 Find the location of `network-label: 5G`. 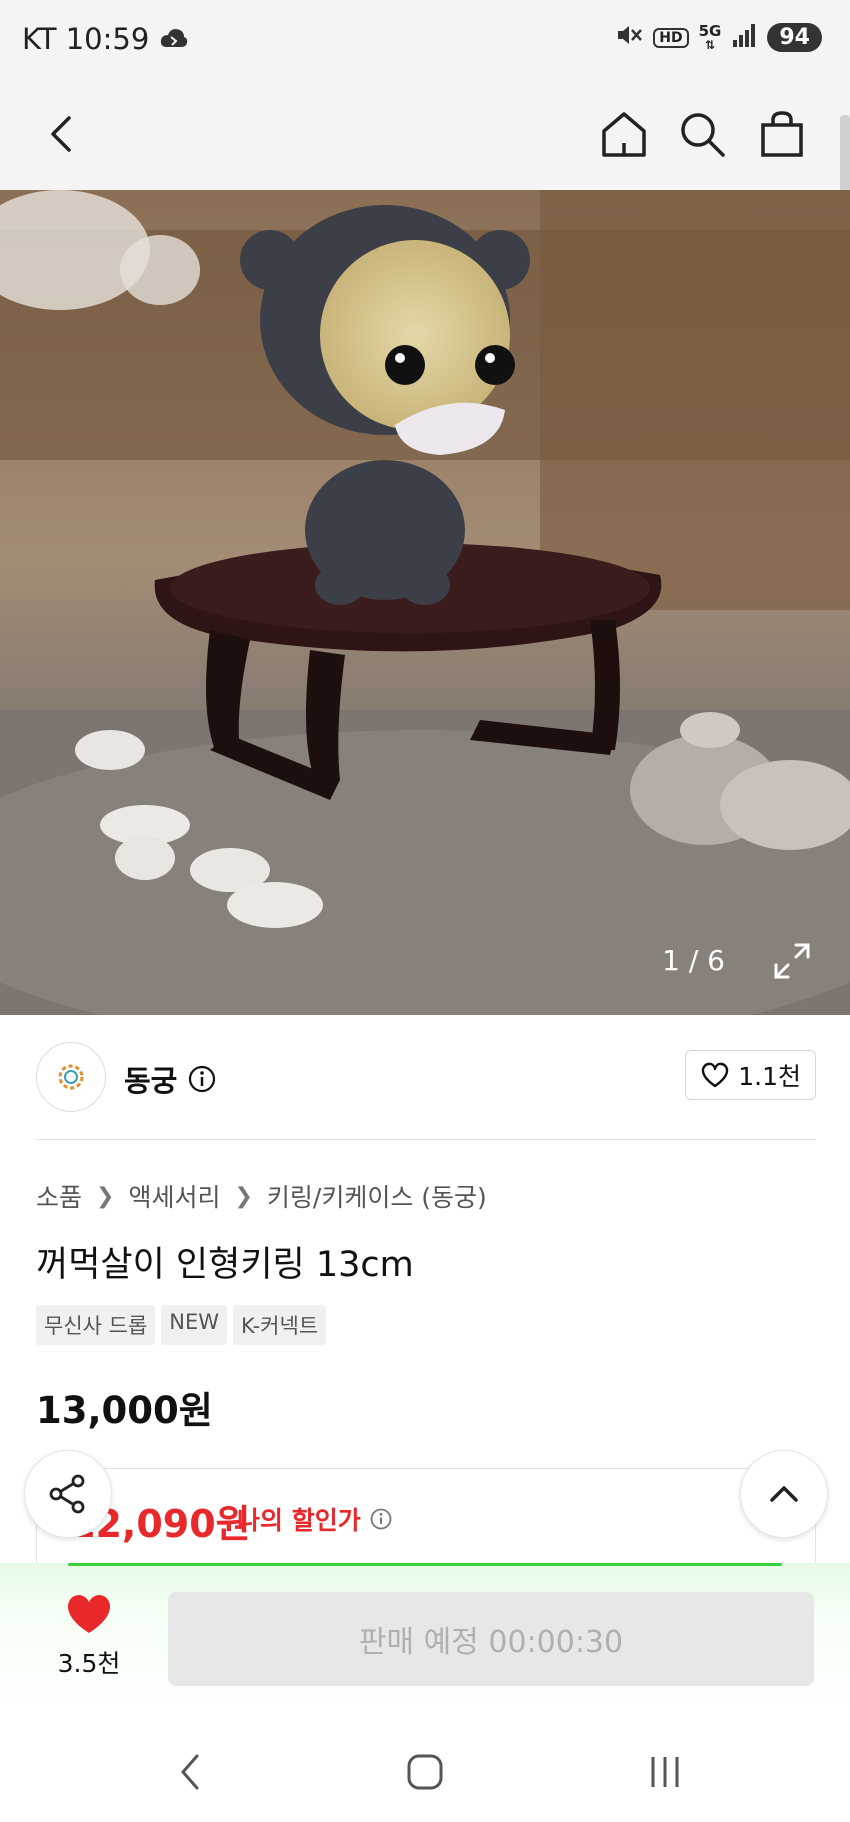

network-label: 5G is located at coordinates (710, 30).